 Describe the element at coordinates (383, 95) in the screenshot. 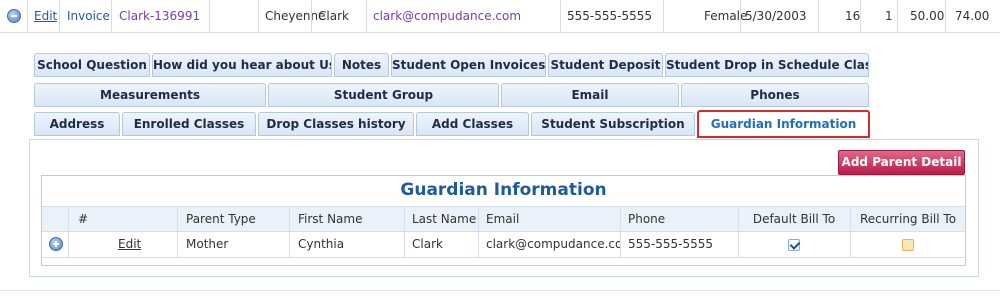

I see `tab-student-group: Student Group` at that location.